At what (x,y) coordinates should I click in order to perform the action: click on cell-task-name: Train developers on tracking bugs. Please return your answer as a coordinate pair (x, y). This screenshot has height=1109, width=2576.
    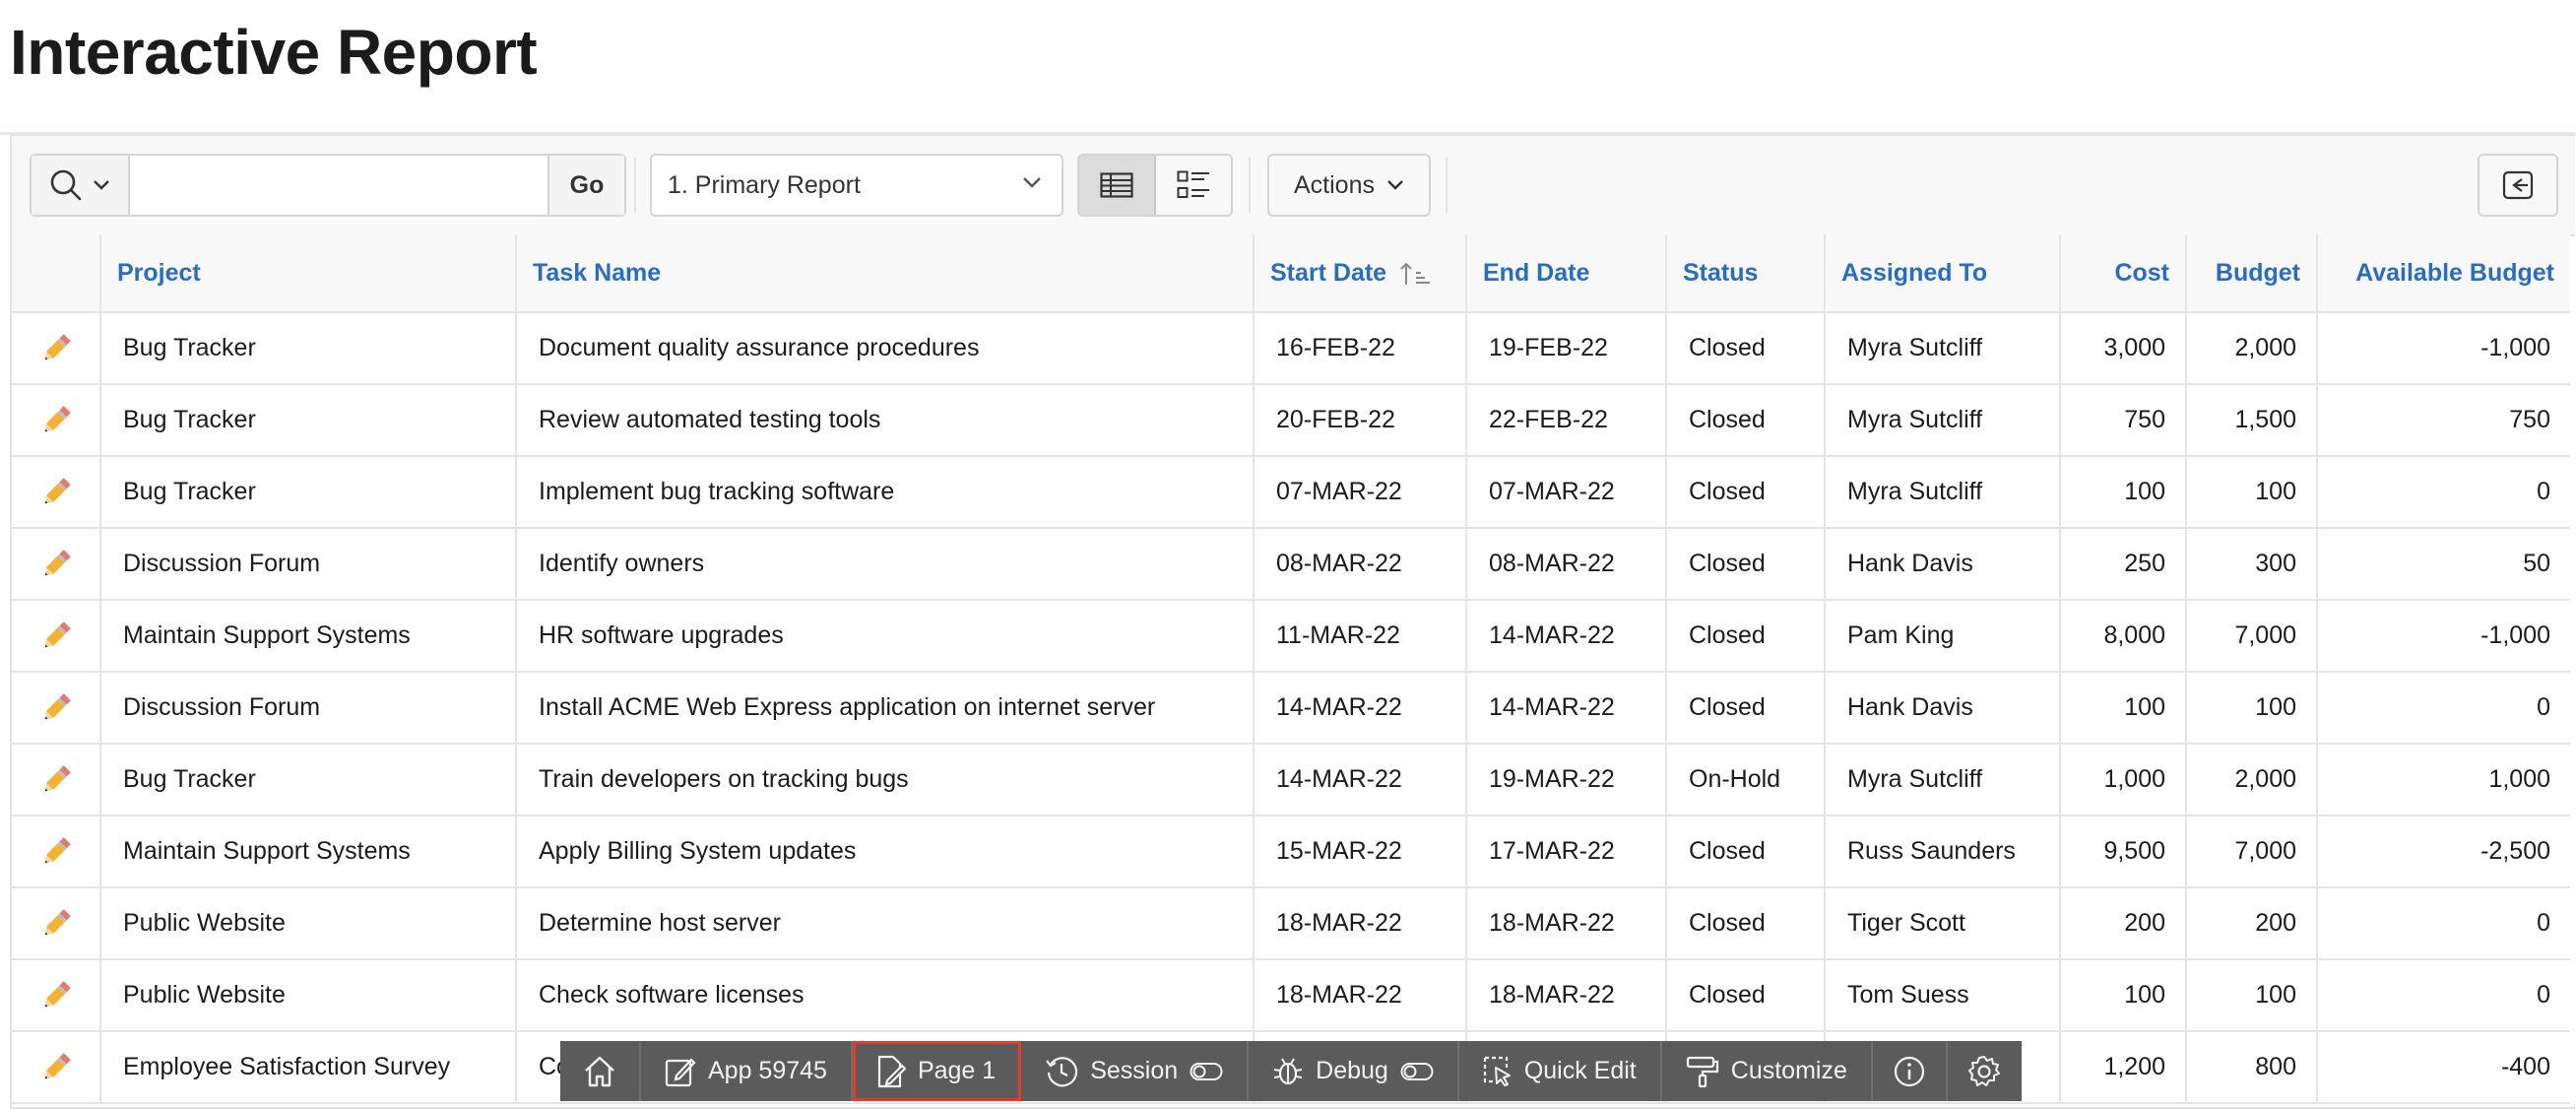
    Looking at the image, I should click on (884, 780).